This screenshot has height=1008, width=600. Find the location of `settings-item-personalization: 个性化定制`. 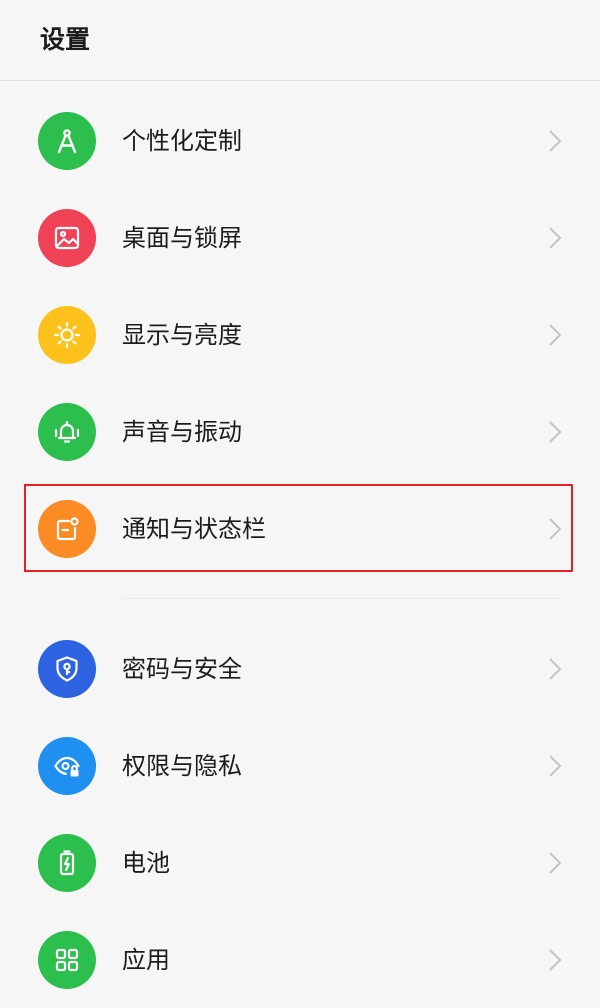

settings-item-personalization: 个性化定制 is located at coordinates (300, 141).